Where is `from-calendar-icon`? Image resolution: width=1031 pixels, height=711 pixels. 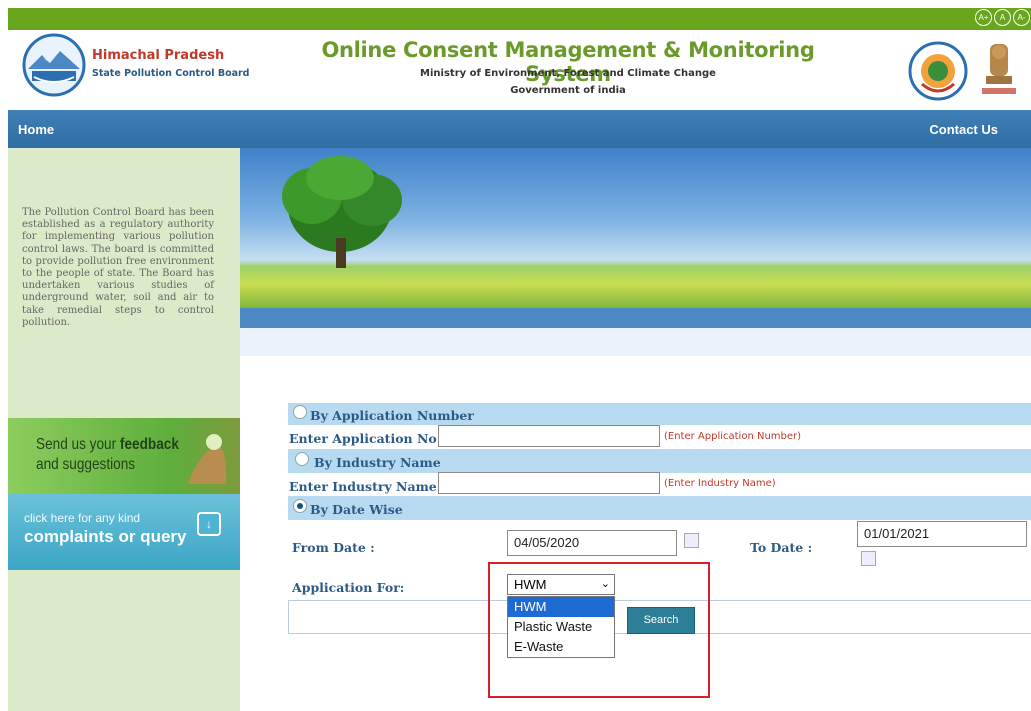 from-calendar-icon is located at coordinates (691, 540).